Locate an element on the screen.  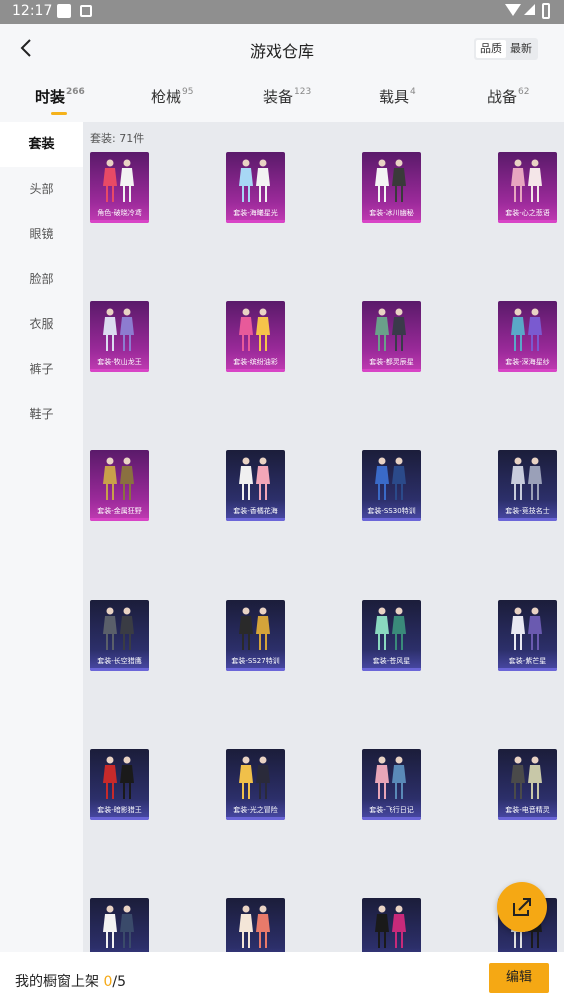
tab-label: 装备 is located at coordinates (278, 97).